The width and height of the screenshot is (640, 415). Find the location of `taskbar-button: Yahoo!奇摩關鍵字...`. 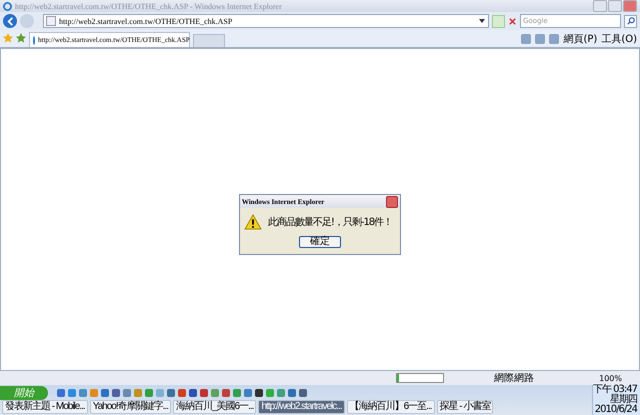

taskbar-button: Yahoo!奇摩關鍵字... is located at coordinates (130, 407).